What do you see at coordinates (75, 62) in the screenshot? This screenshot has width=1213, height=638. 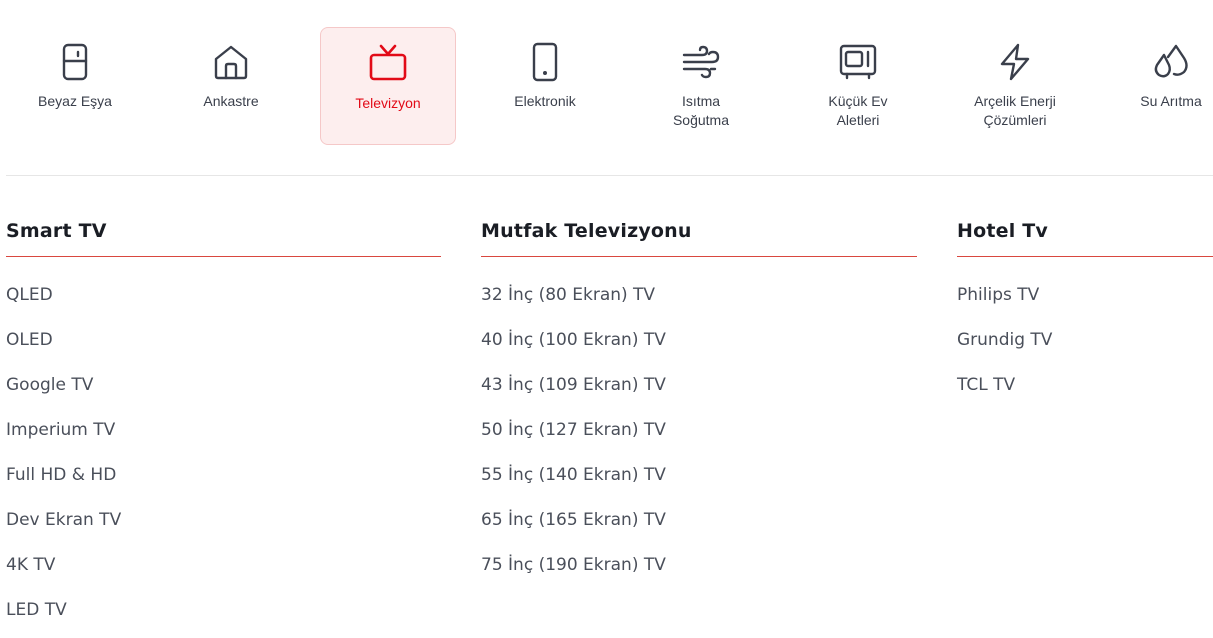 I see `fridge-icon` at bounding box center [75, 62].